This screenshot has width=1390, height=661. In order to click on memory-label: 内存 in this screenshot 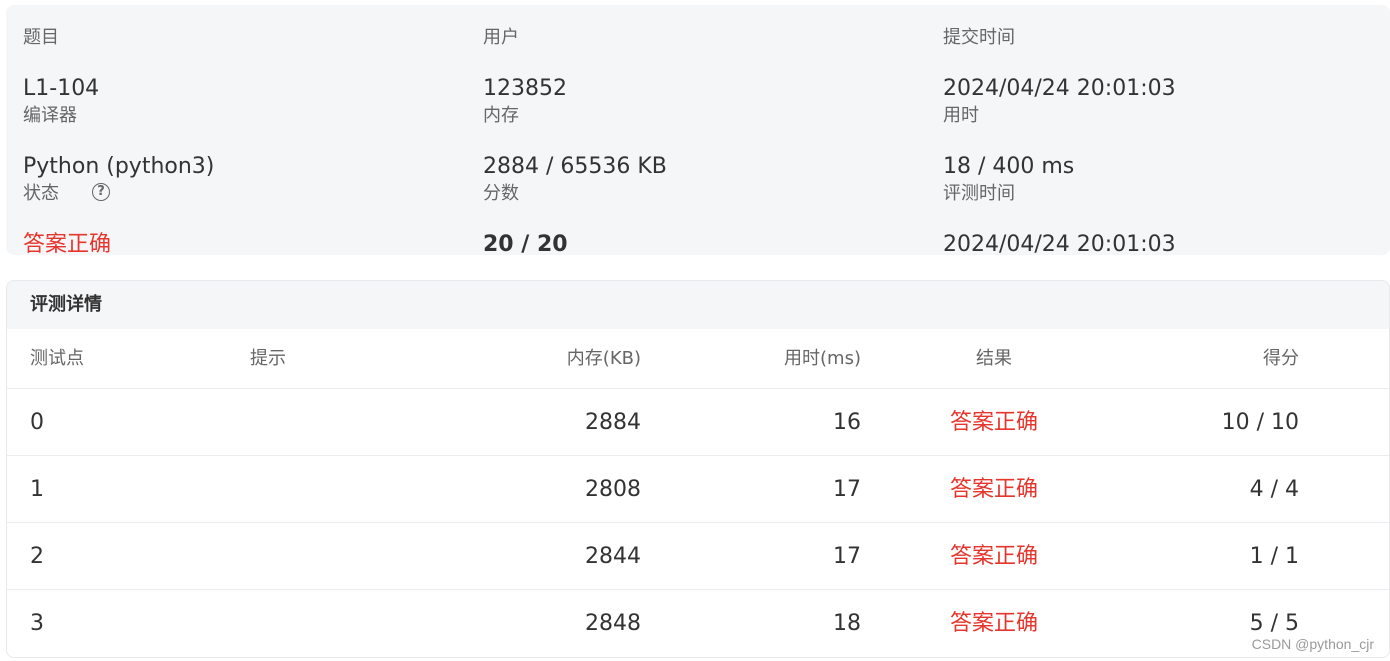, I will do `click(501, 115)`.